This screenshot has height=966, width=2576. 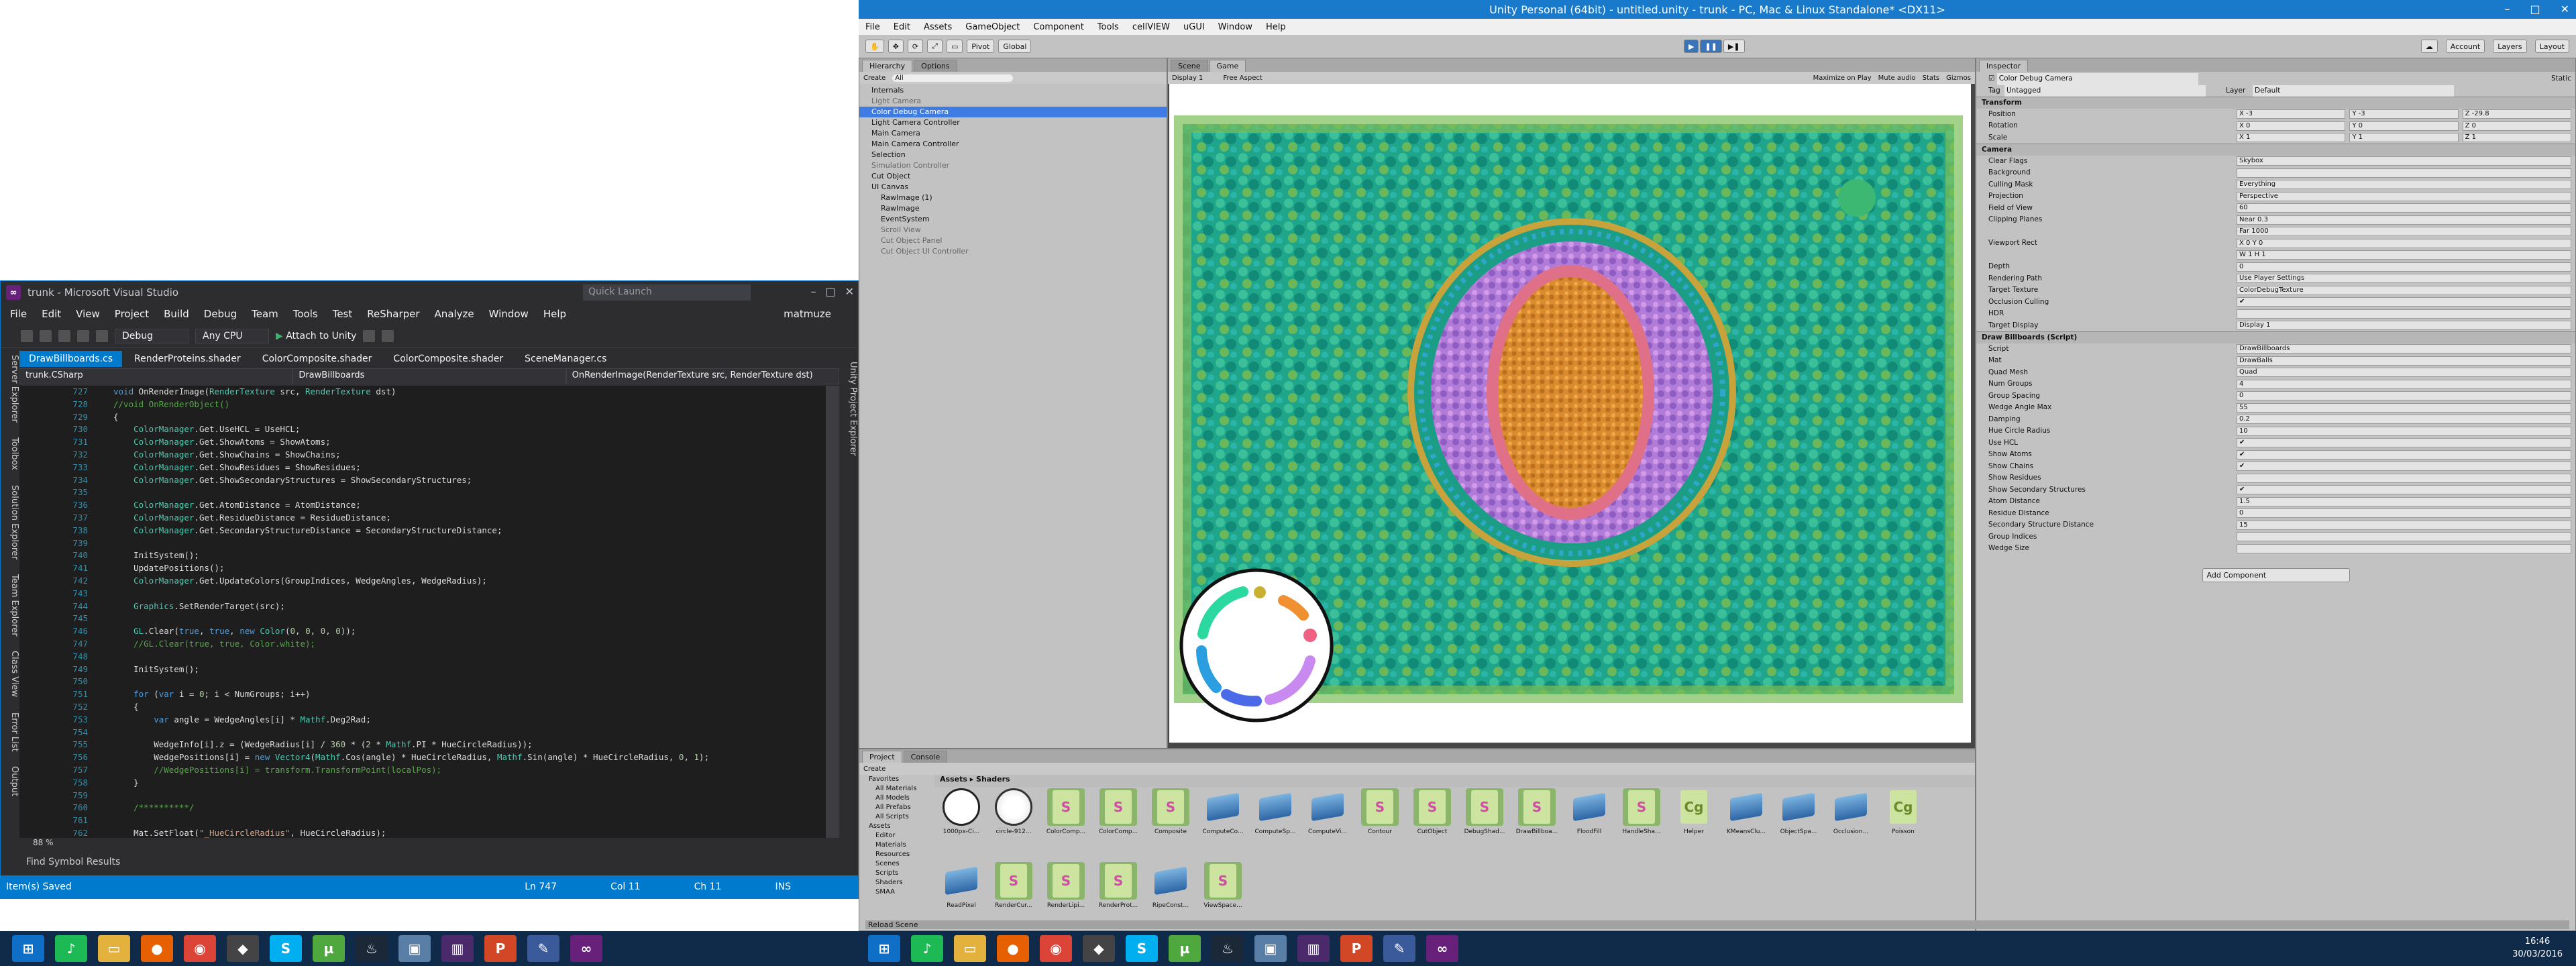 I want to click on doc-tab-colorcomposite-2: ColorComposite.shader, so click(x=448, y=359).